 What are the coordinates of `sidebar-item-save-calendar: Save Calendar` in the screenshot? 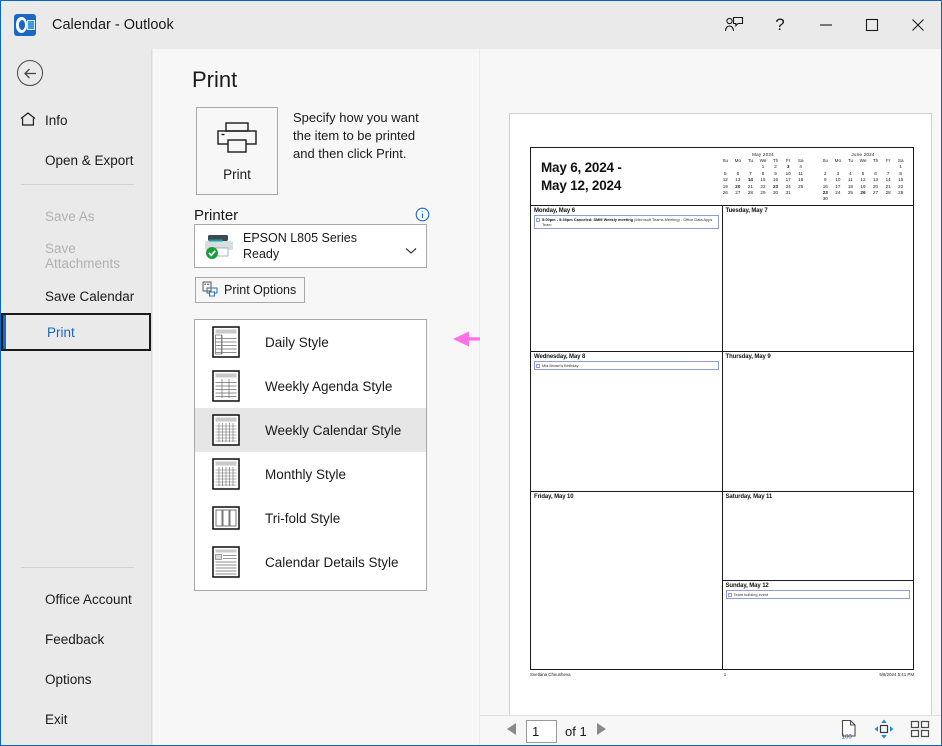 It's located at (76, 296).